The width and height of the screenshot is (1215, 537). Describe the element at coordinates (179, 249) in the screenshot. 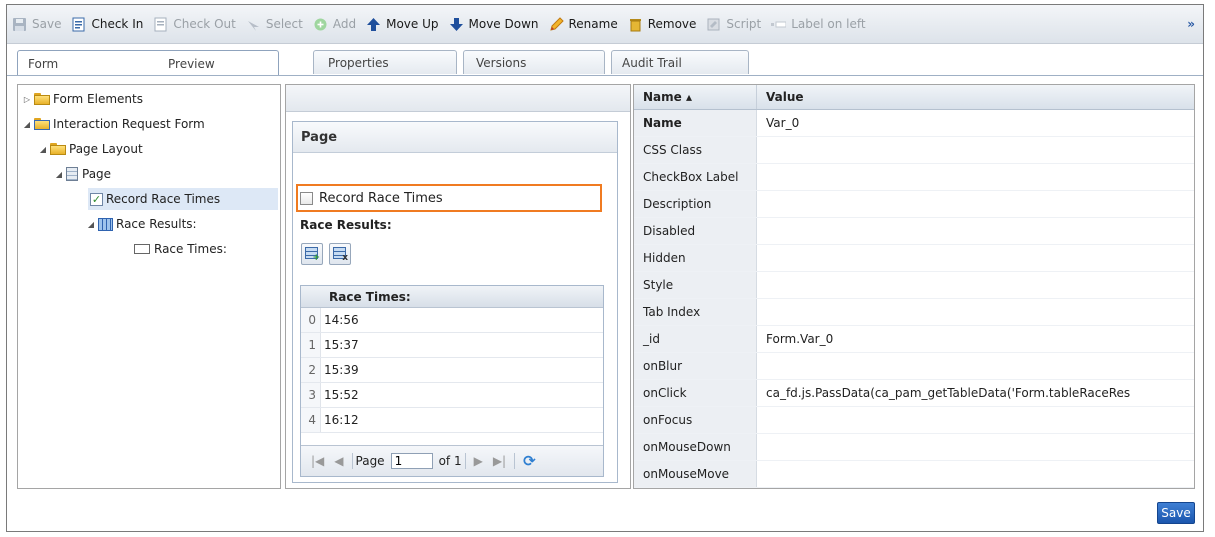

I see `tree-item-race-times: Race Times:` at that location.